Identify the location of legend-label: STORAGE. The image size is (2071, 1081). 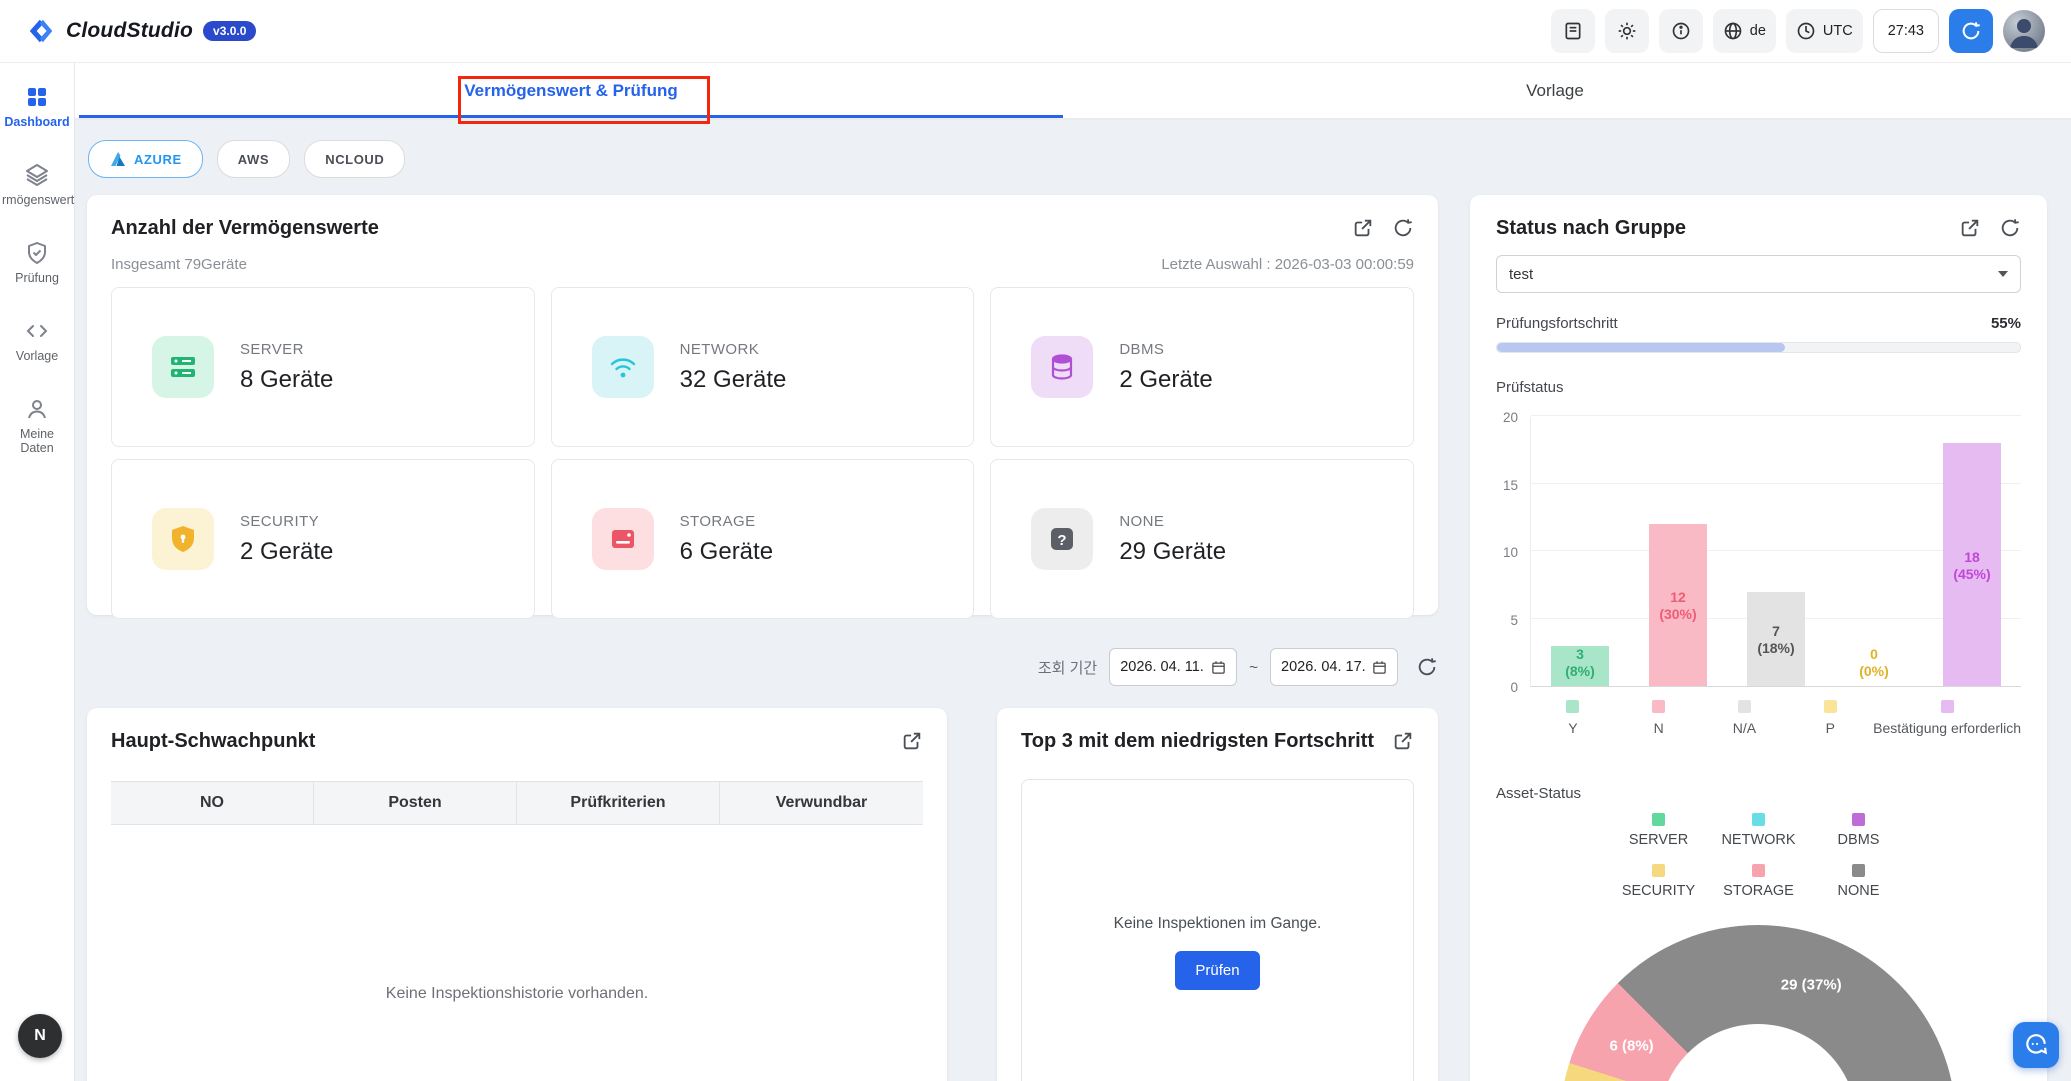
(1758, 891).